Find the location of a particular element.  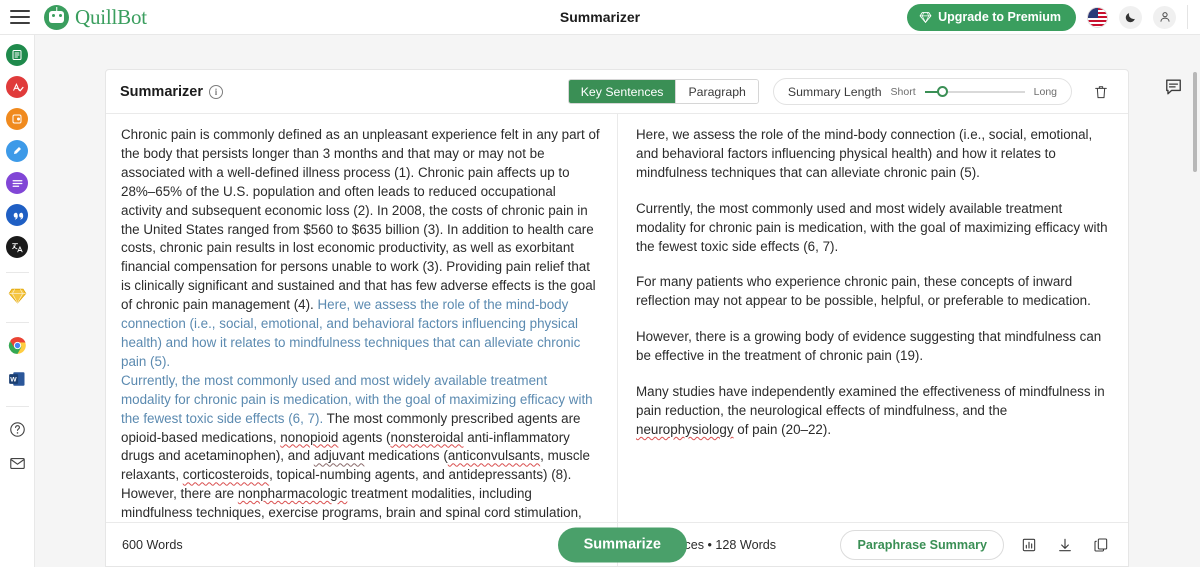

us-flag-icon is located at coordinates (1097, 17).